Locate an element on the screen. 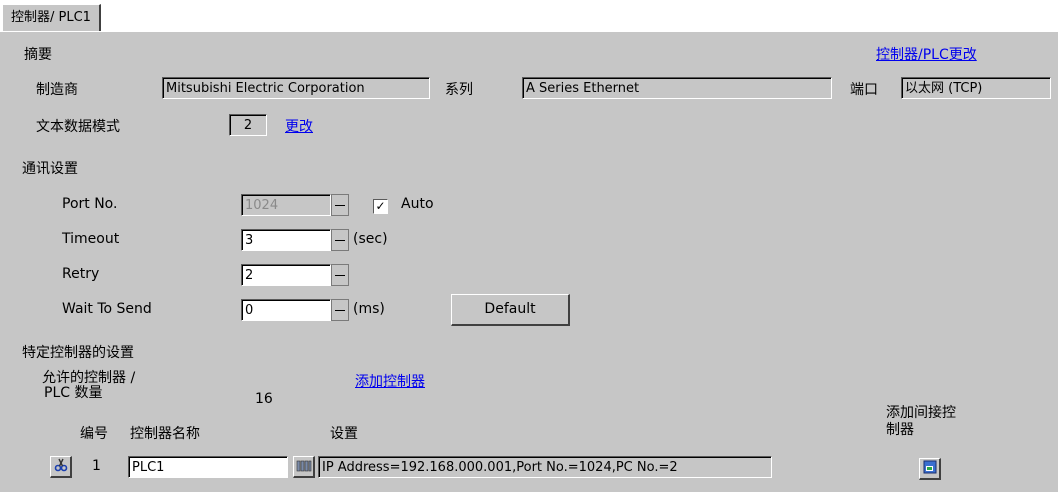 Image resolution: width=1064 pixels, height=497 pixels. retry-label: Retry is located at coordinates (81, 274).